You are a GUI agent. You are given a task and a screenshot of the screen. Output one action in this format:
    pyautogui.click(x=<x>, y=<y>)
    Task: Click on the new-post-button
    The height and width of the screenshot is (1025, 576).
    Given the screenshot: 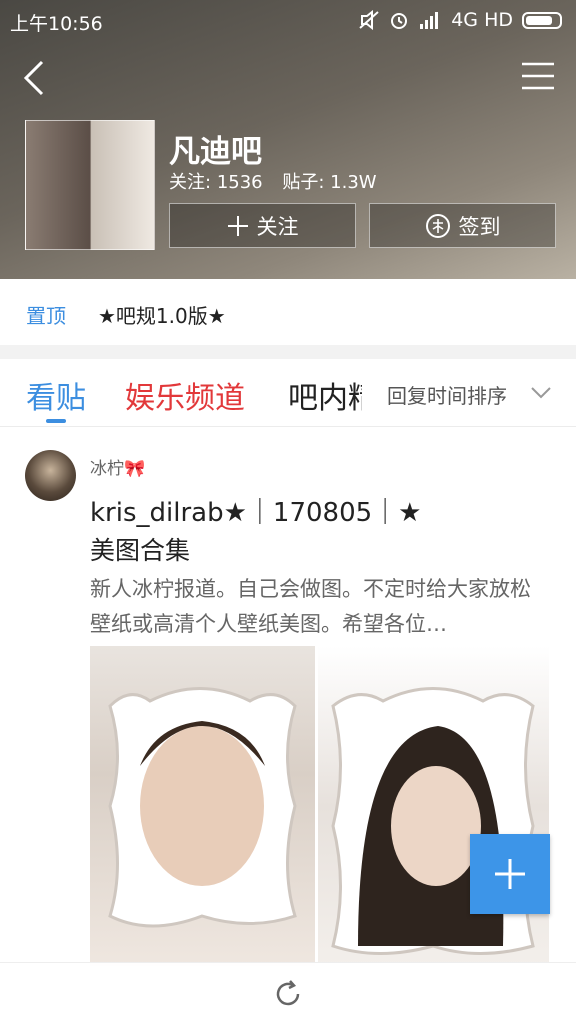 What is the action you would take?
    pyautogui.click(x=510, y=874)
    